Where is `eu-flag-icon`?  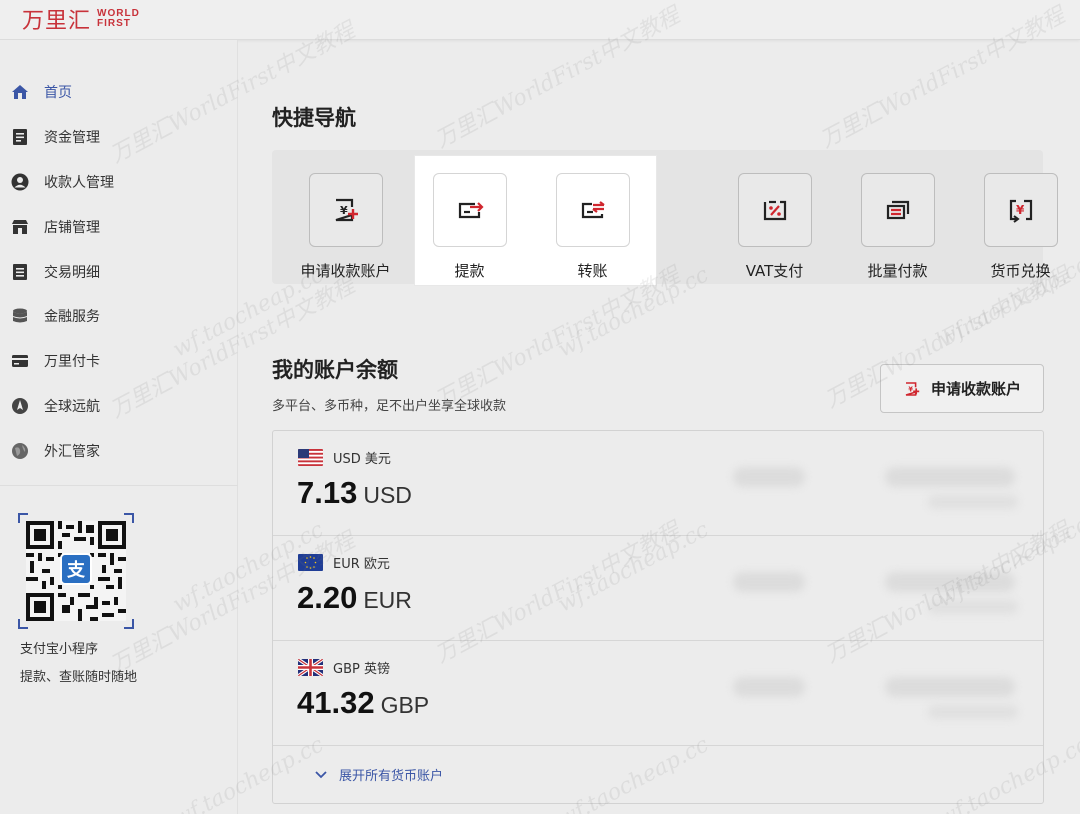
eu-flag-icon is located at coordinates (310, 562).